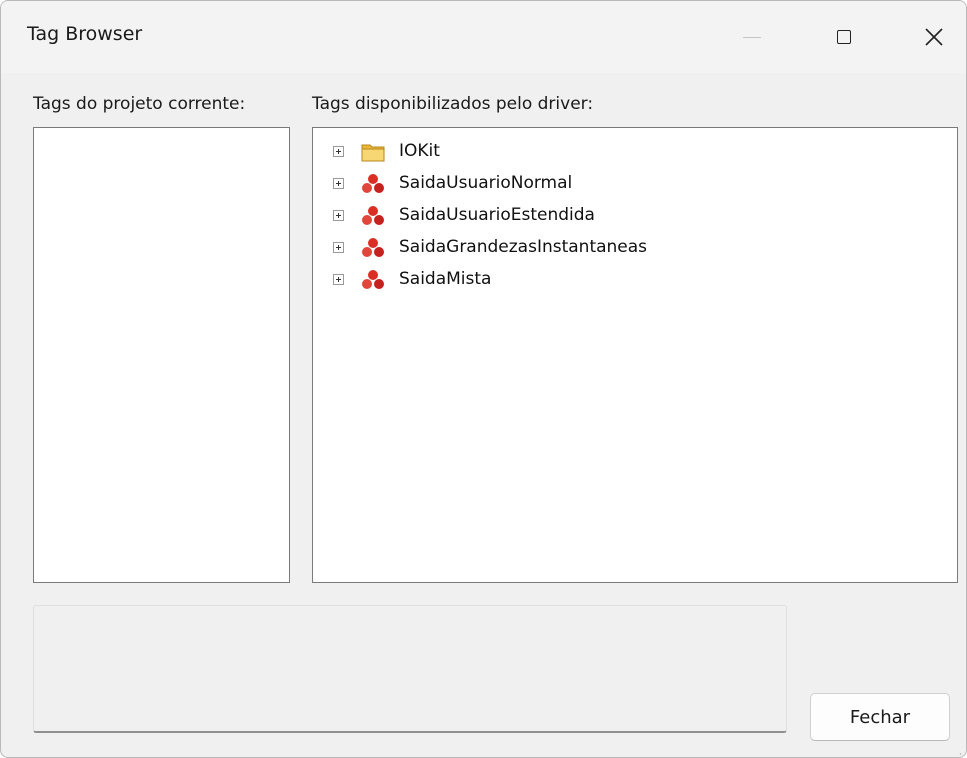  I want to click on maximize-button, so click(844, 37).